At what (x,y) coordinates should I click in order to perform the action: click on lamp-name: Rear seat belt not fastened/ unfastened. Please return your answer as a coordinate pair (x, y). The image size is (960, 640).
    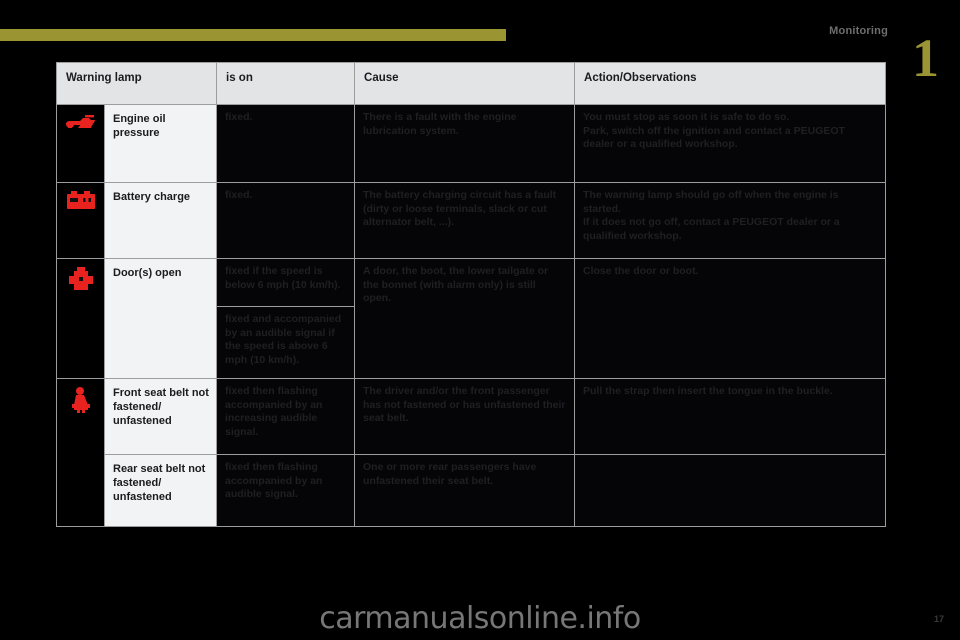
    Looking at the image, I should click on (160, 490).